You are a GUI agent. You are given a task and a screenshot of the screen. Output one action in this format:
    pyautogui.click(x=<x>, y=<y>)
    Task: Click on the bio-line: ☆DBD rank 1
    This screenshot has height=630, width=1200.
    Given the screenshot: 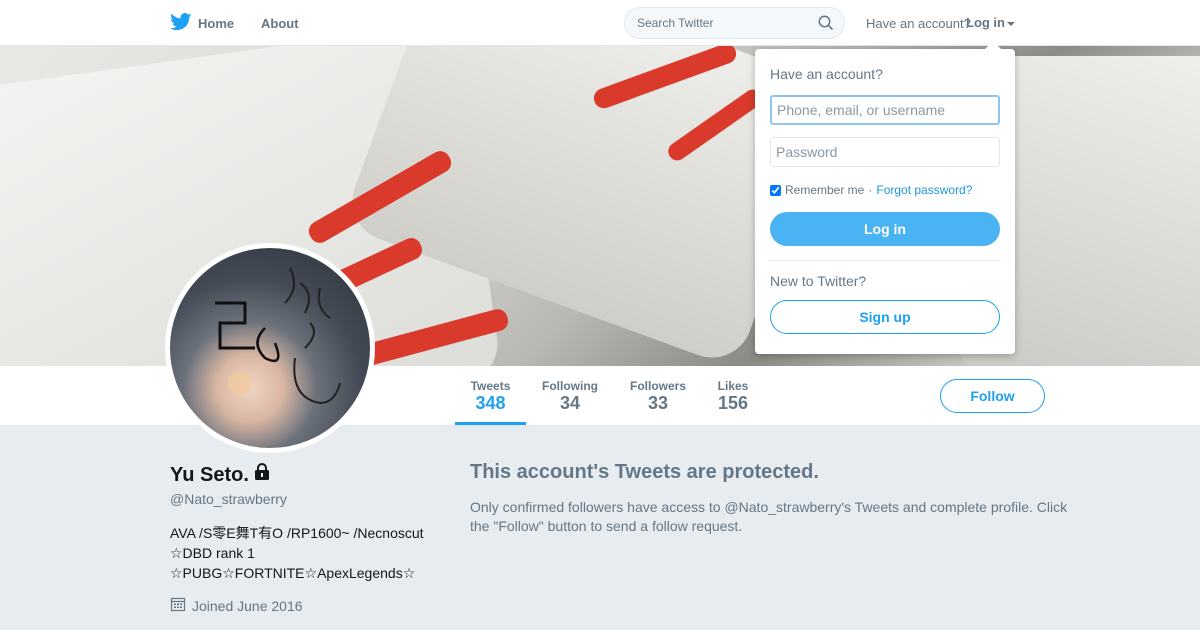 What is the action you would take?
    pyautogui.click(x=212, y=553)
    